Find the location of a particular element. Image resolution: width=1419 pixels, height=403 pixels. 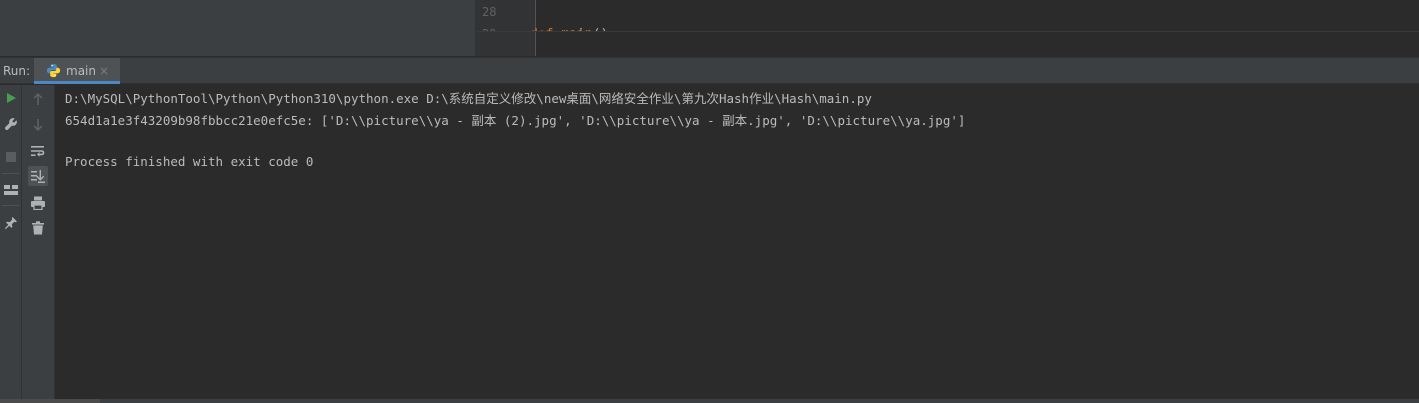

run-toolbar-secondary is located at coordinates (38, 244).